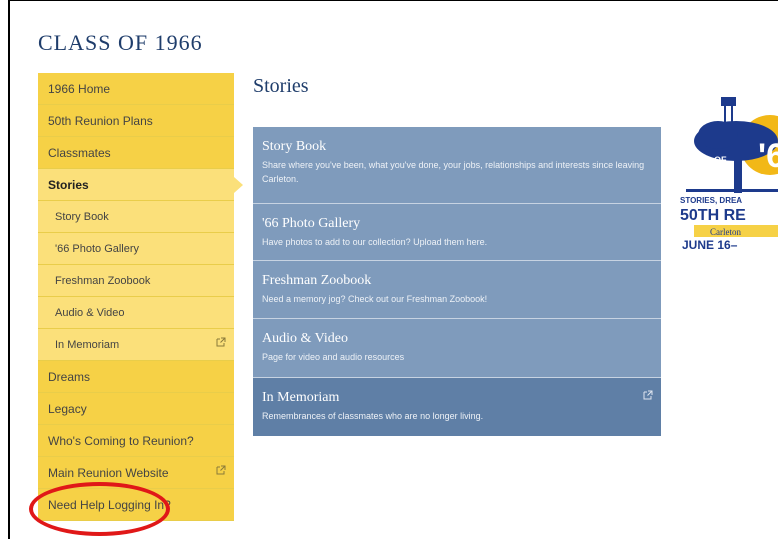 This screenshot has height=539, width=778. I want to click on nav-item-label: 50th Reunion Plans, so click(100, 120).